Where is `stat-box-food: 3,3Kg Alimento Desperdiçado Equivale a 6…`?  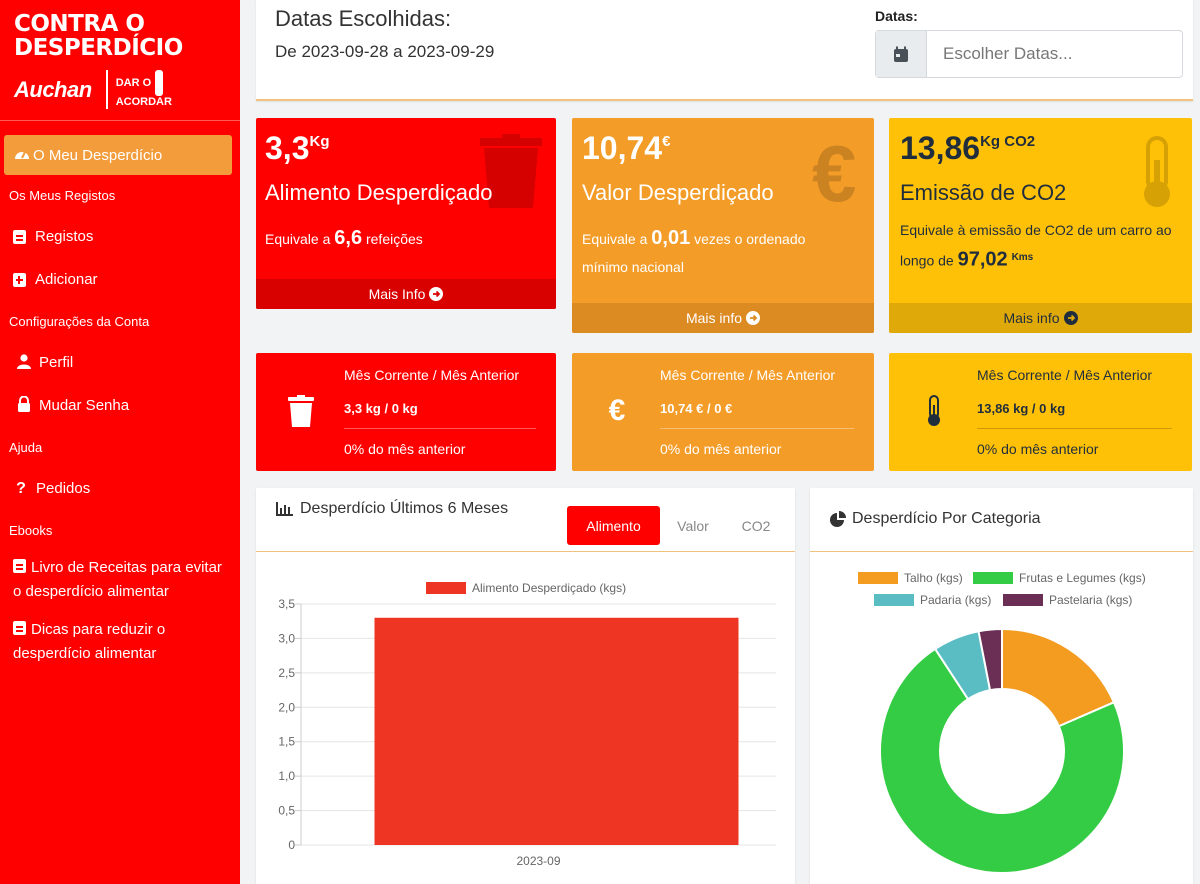 stat-box-food: 3,3Kg Alimento Desperdiçado Equivale a 6… is located at coordinates (406, 213).